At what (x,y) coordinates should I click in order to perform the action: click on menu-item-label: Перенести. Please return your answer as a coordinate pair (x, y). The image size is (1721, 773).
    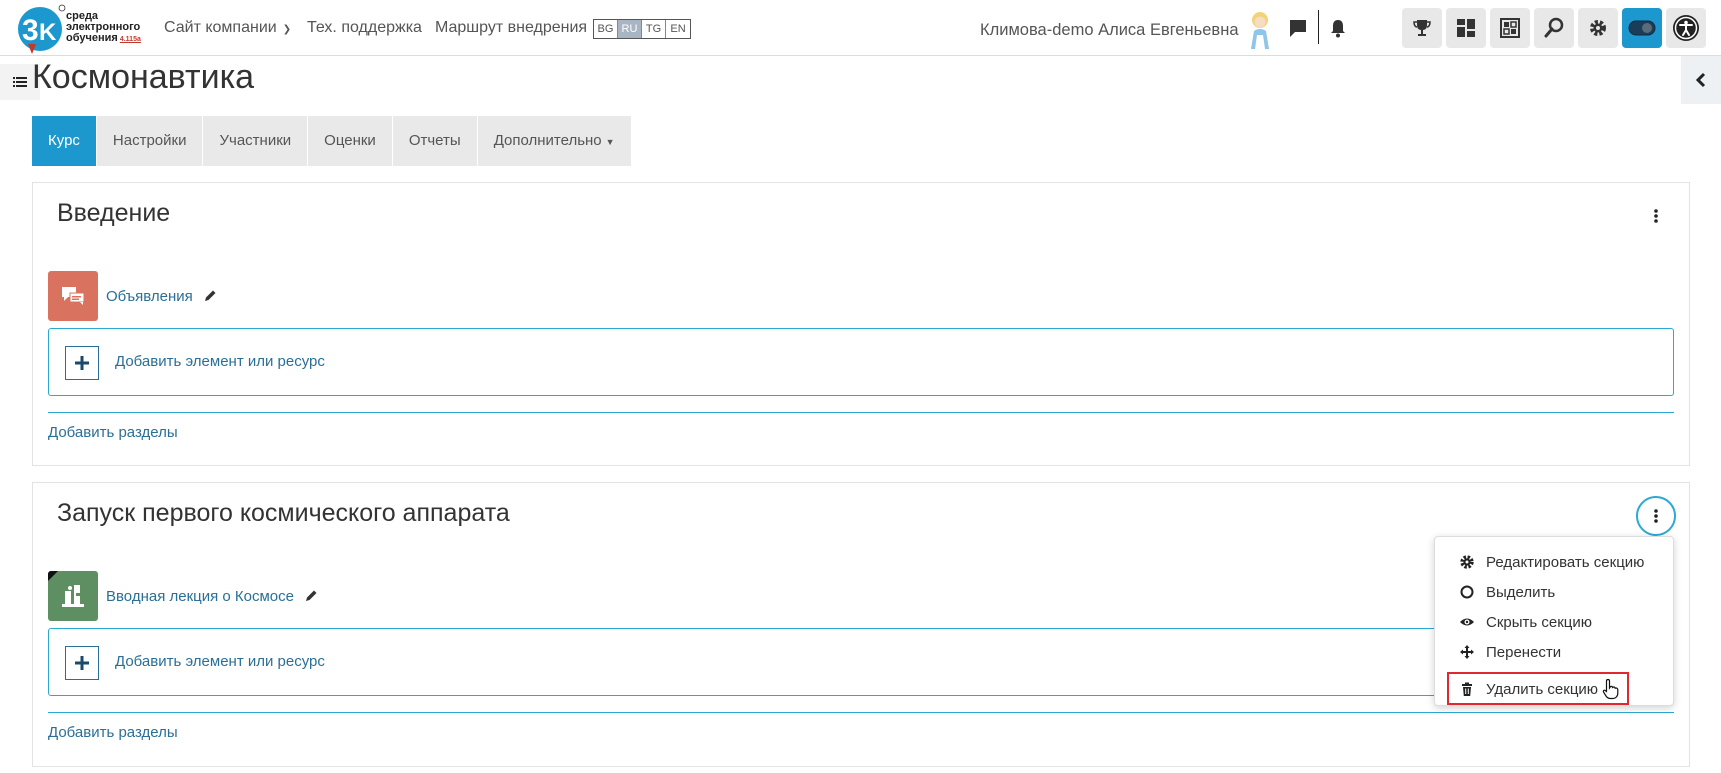
    Looking at the image, I should click on (1524, 652).